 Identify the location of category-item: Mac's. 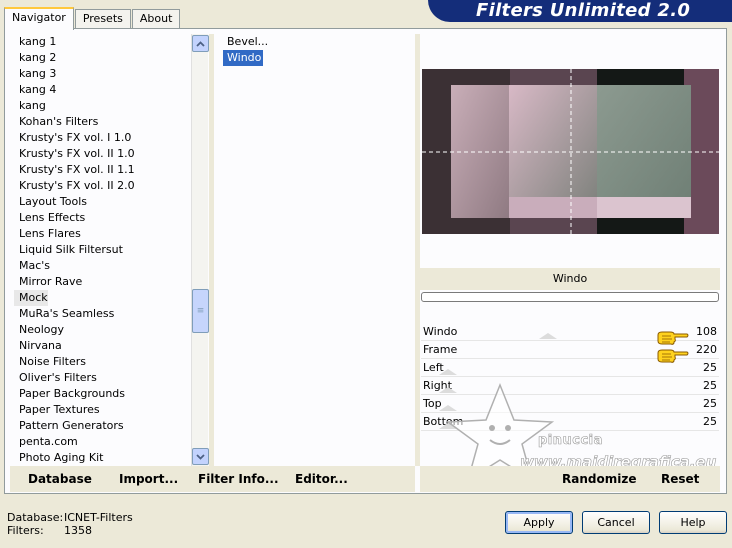
(102, 266).